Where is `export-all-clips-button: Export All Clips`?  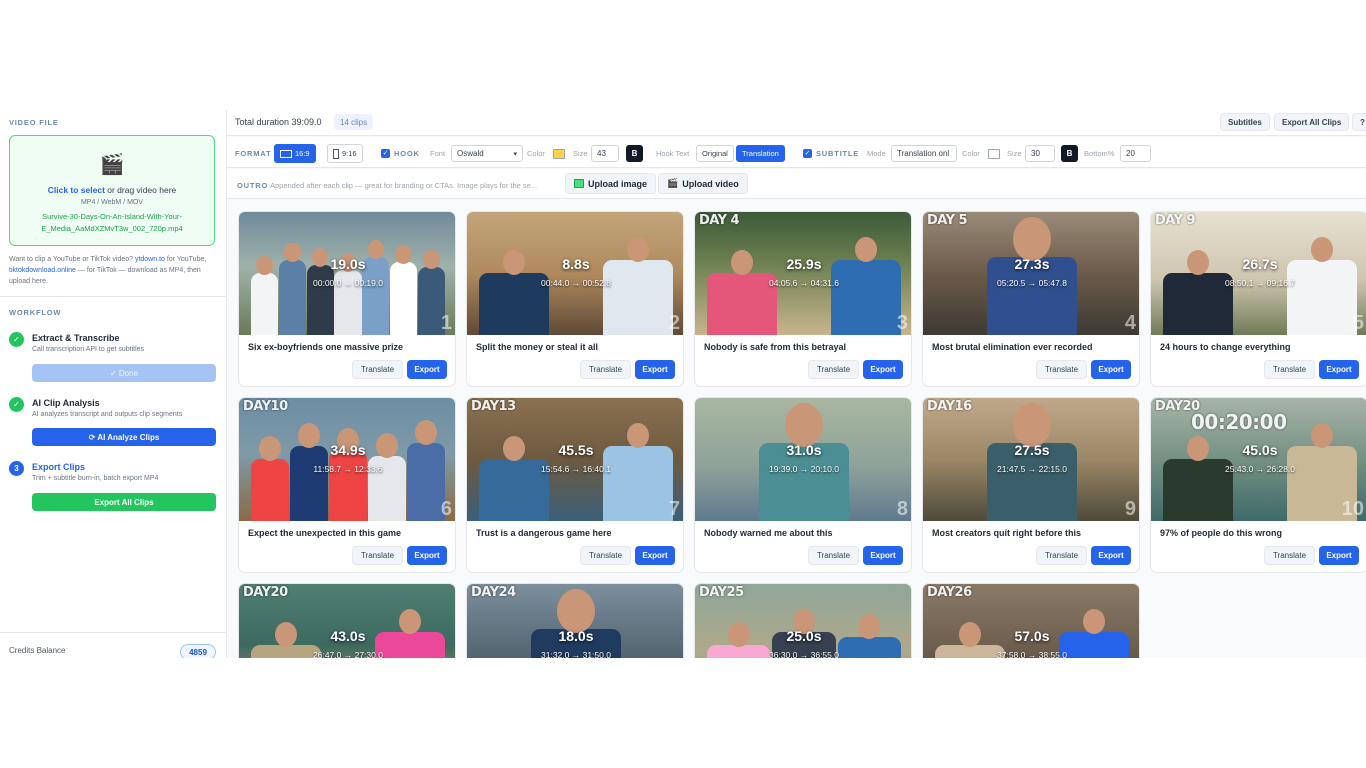 export-all-clips-button: Export All Clips is located at coordinates (124, 502).